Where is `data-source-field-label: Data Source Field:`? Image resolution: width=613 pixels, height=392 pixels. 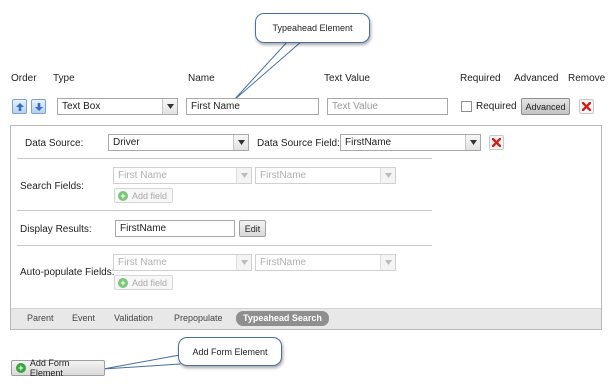 data-source-field-label: Data Source Field: is located at coordinates (298, 143).